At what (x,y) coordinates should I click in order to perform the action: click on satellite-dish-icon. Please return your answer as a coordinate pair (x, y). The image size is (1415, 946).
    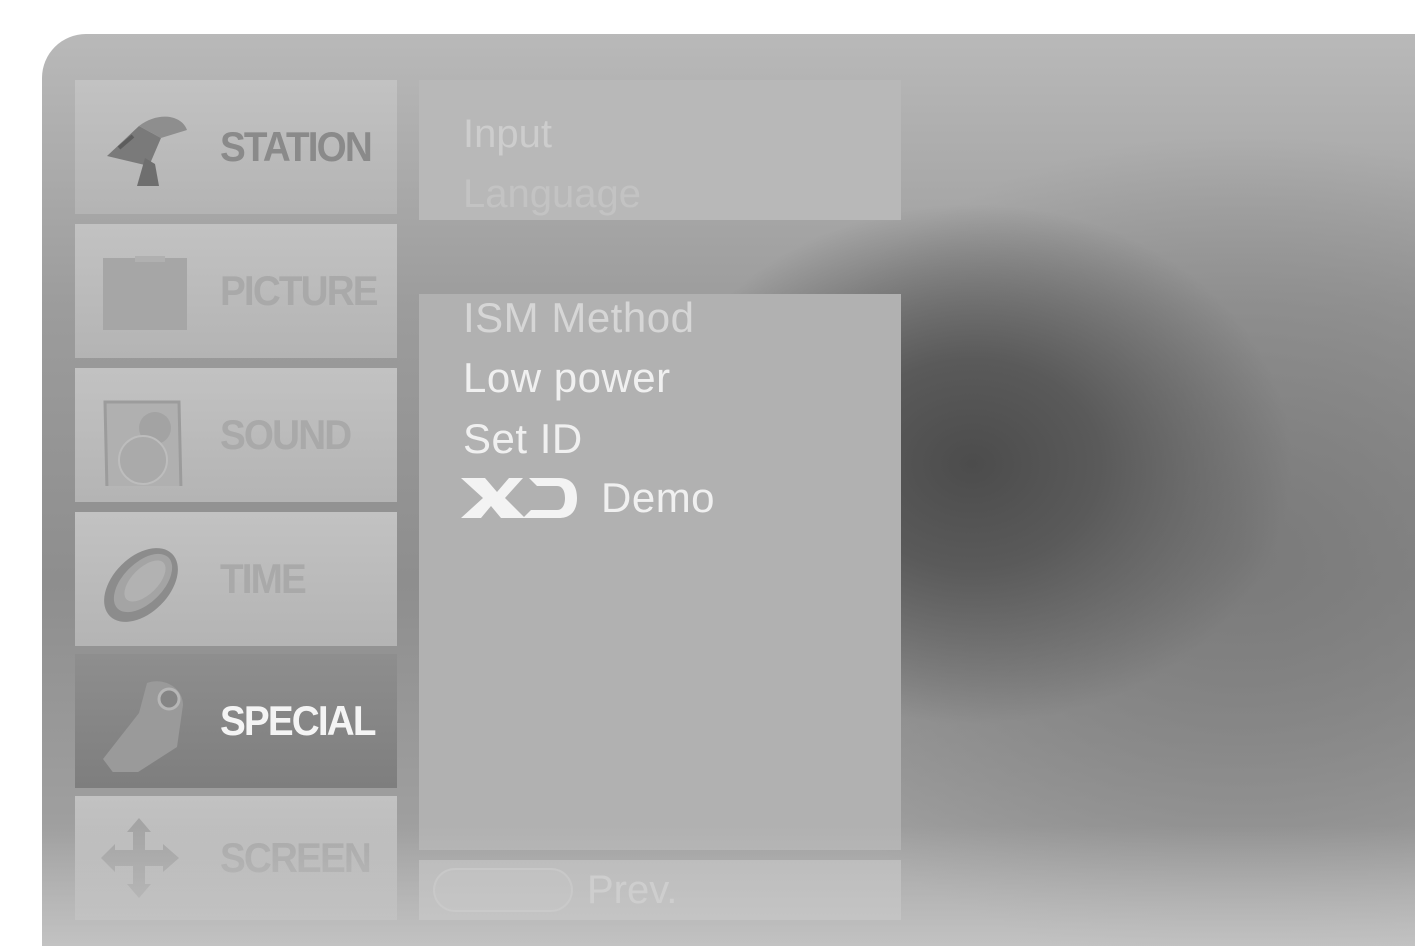
    Looking at the image, I should click on (147, 151).